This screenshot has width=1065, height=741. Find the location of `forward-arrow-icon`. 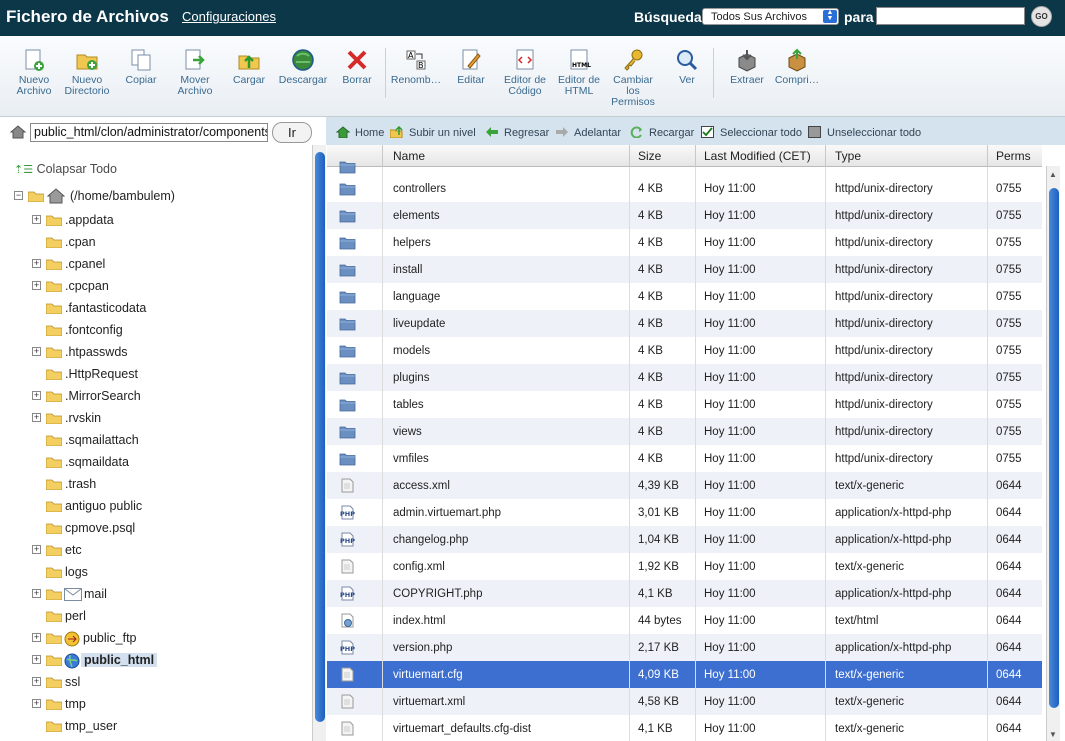

forward-arrow-icon is located at coordinates (562, 132).